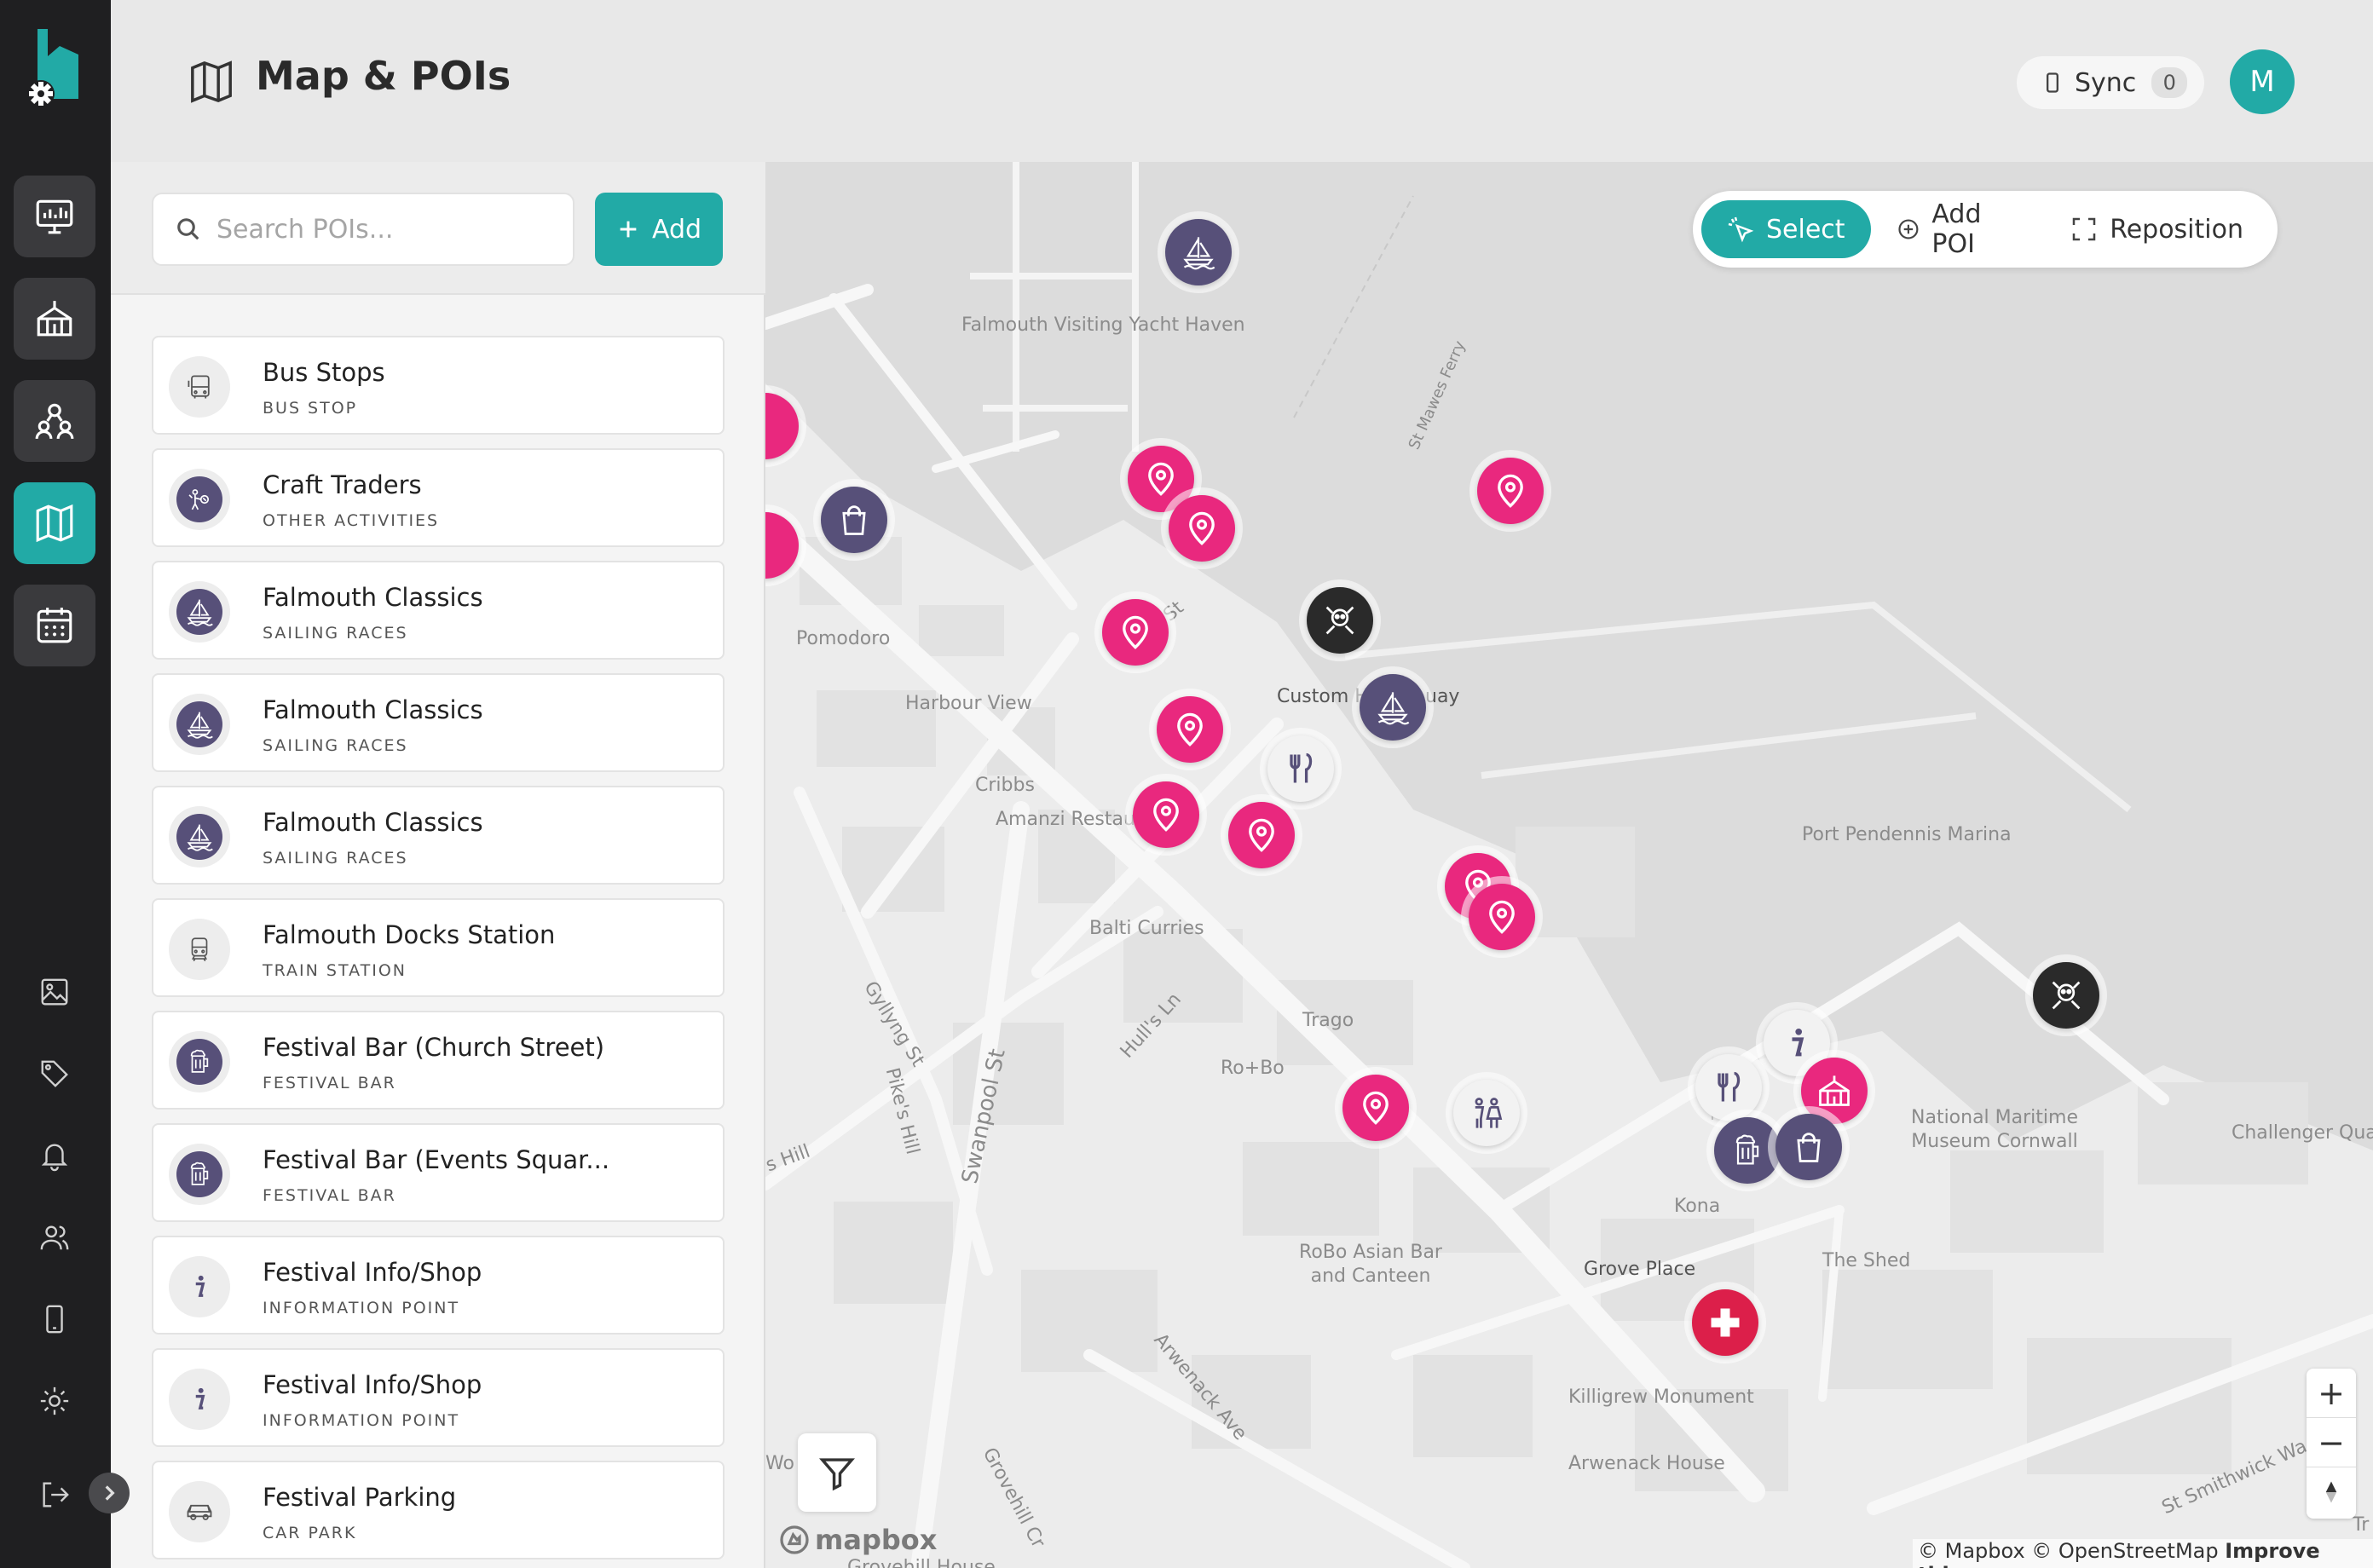 The height and width of the screenshot is (1568, 2373). I want to click on add-poi-mode-button: Add POI, so click(1958, 229).